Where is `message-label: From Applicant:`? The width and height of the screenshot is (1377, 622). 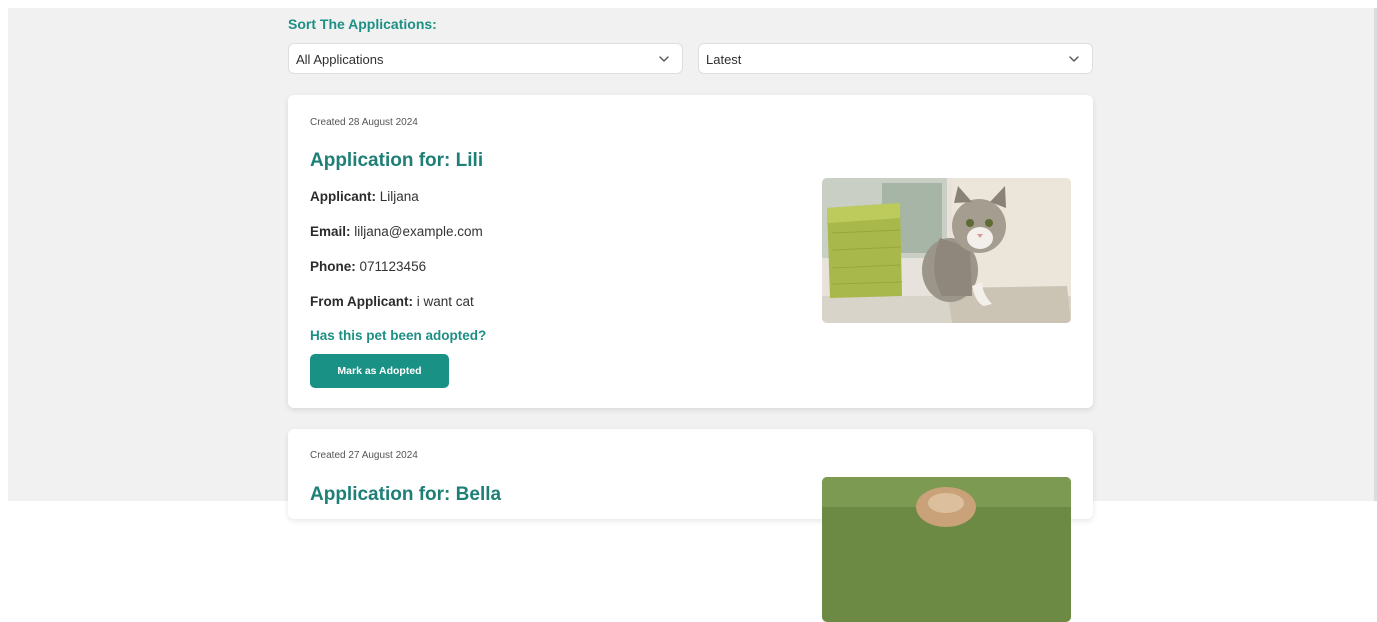 message-label: From Applicant: is located at coordinates (361, 301).